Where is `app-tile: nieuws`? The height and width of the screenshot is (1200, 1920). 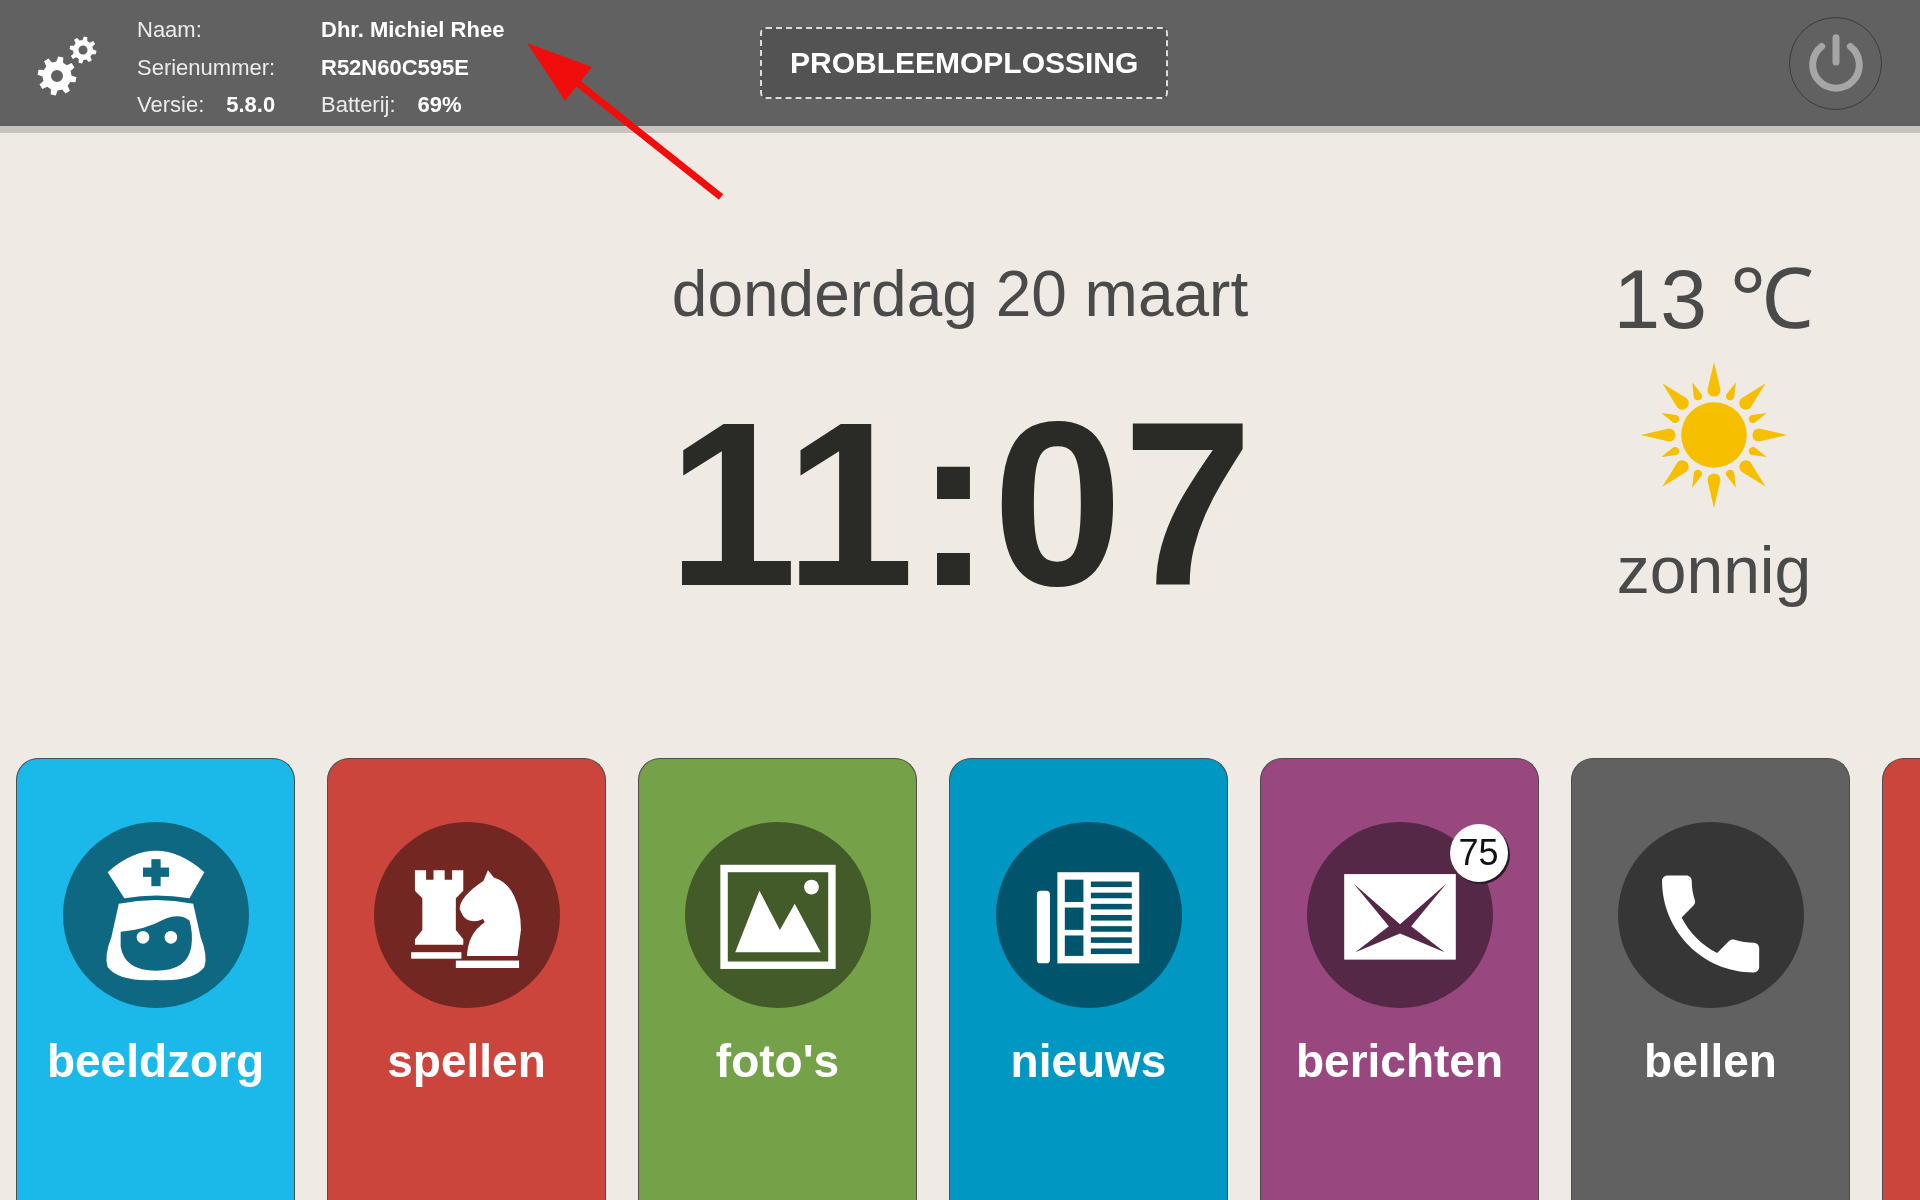
app-tile: nieuws is located at coordinates (1088, 979).